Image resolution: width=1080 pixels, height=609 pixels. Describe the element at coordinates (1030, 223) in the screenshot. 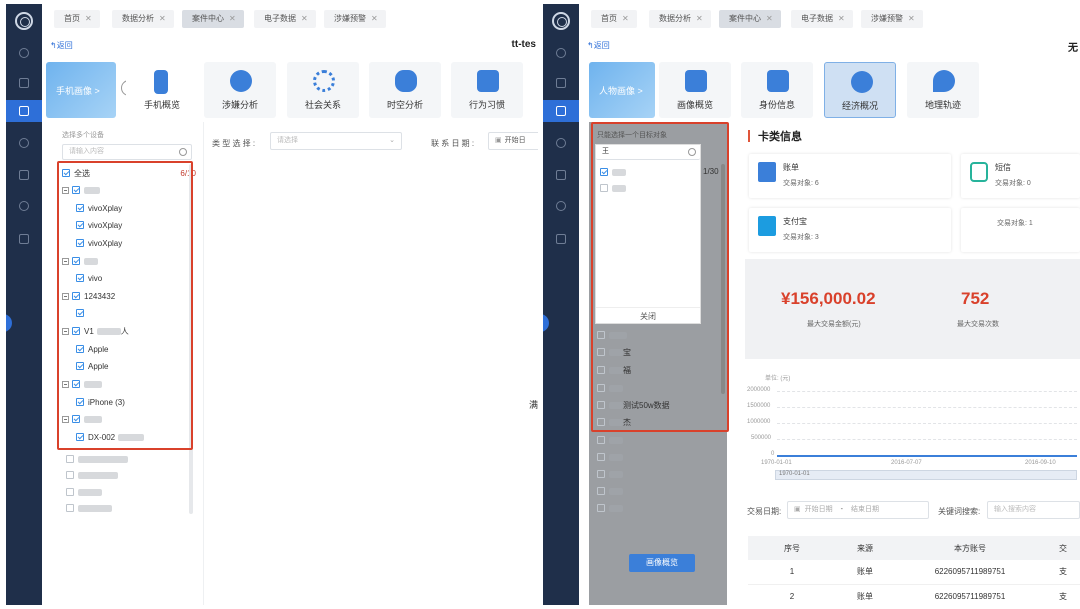

I see `card-value: 1` at that location.